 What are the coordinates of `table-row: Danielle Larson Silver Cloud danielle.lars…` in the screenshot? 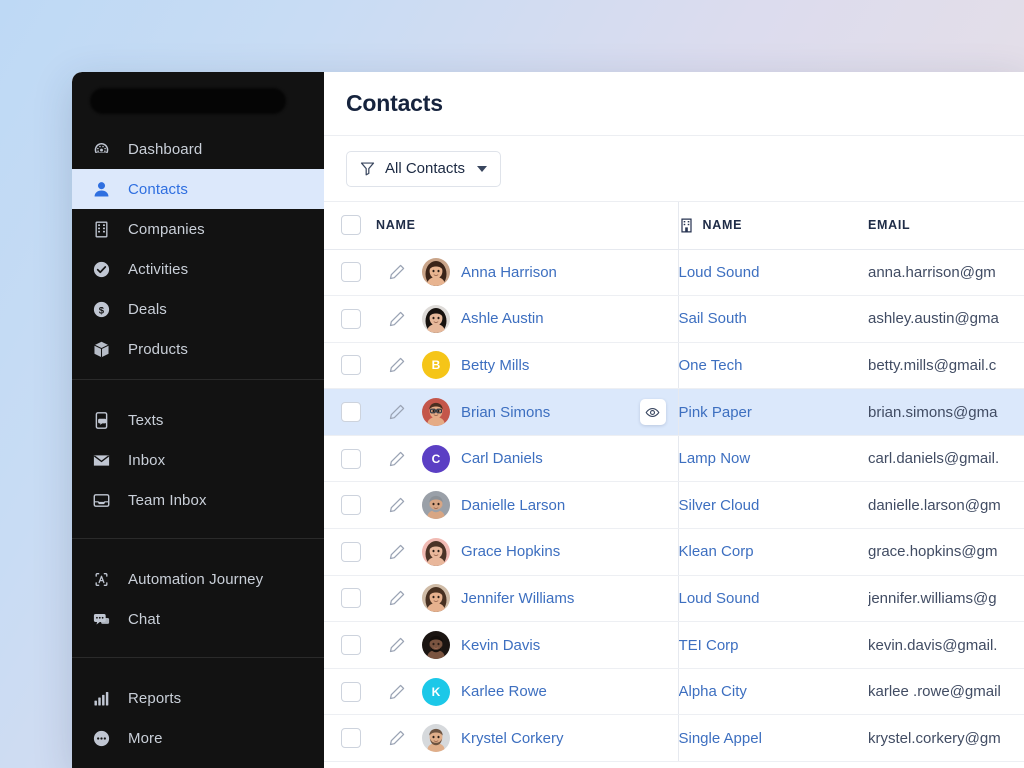 It's located at (674, 505).